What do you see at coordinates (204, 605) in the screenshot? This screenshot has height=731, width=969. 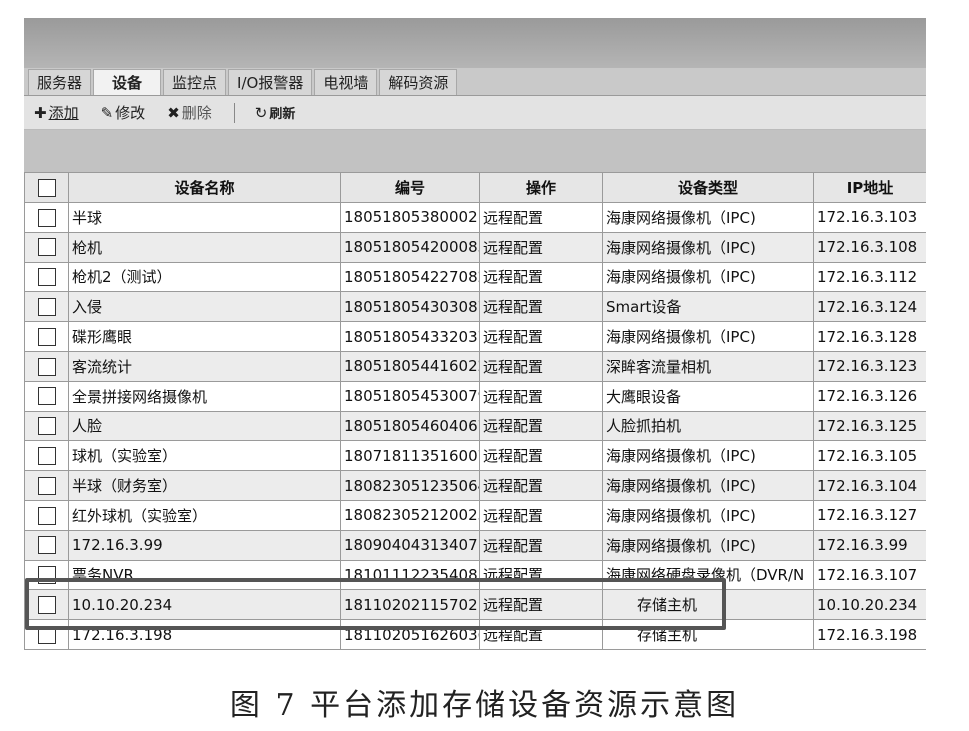 I see `device-name-cell: 10.10.20.234` at bounding box center [204, 605].